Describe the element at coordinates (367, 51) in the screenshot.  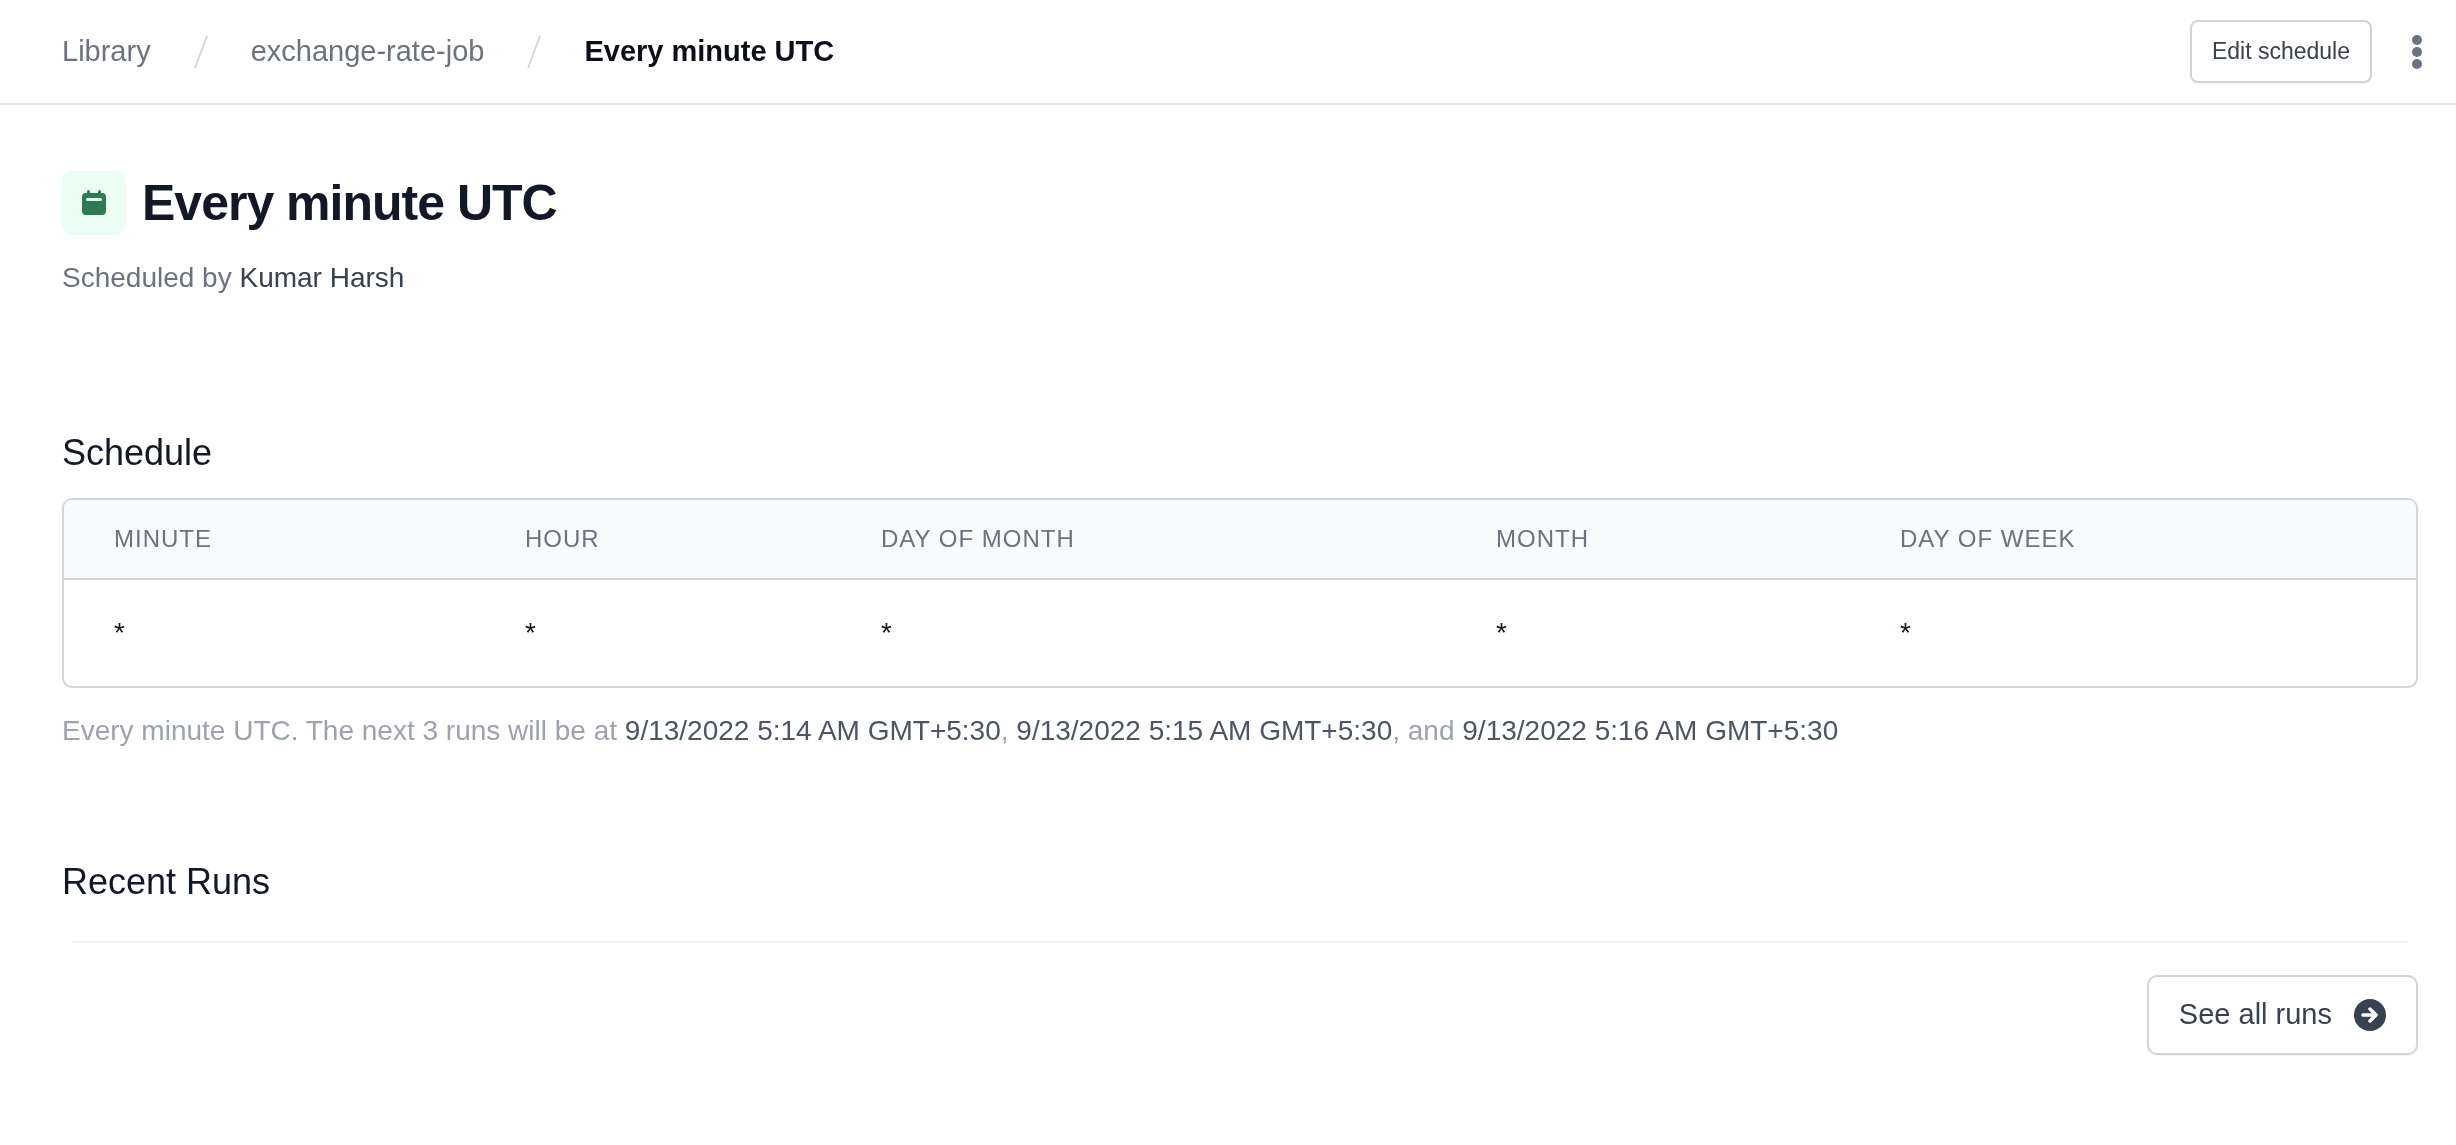
I see `breadcrumb-link: exchange-rate-job` at that location.